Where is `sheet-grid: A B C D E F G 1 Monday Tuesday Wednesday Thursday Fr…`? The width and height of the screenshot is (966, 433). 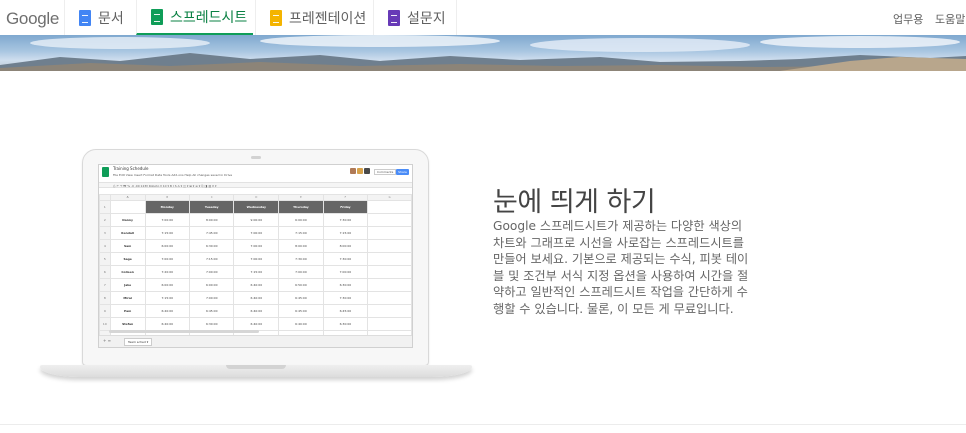 sheet-grid: A B C D E F G 1 Monday Tuesday Wednesday Thursday Fr… is located at coordinates (255, 269).